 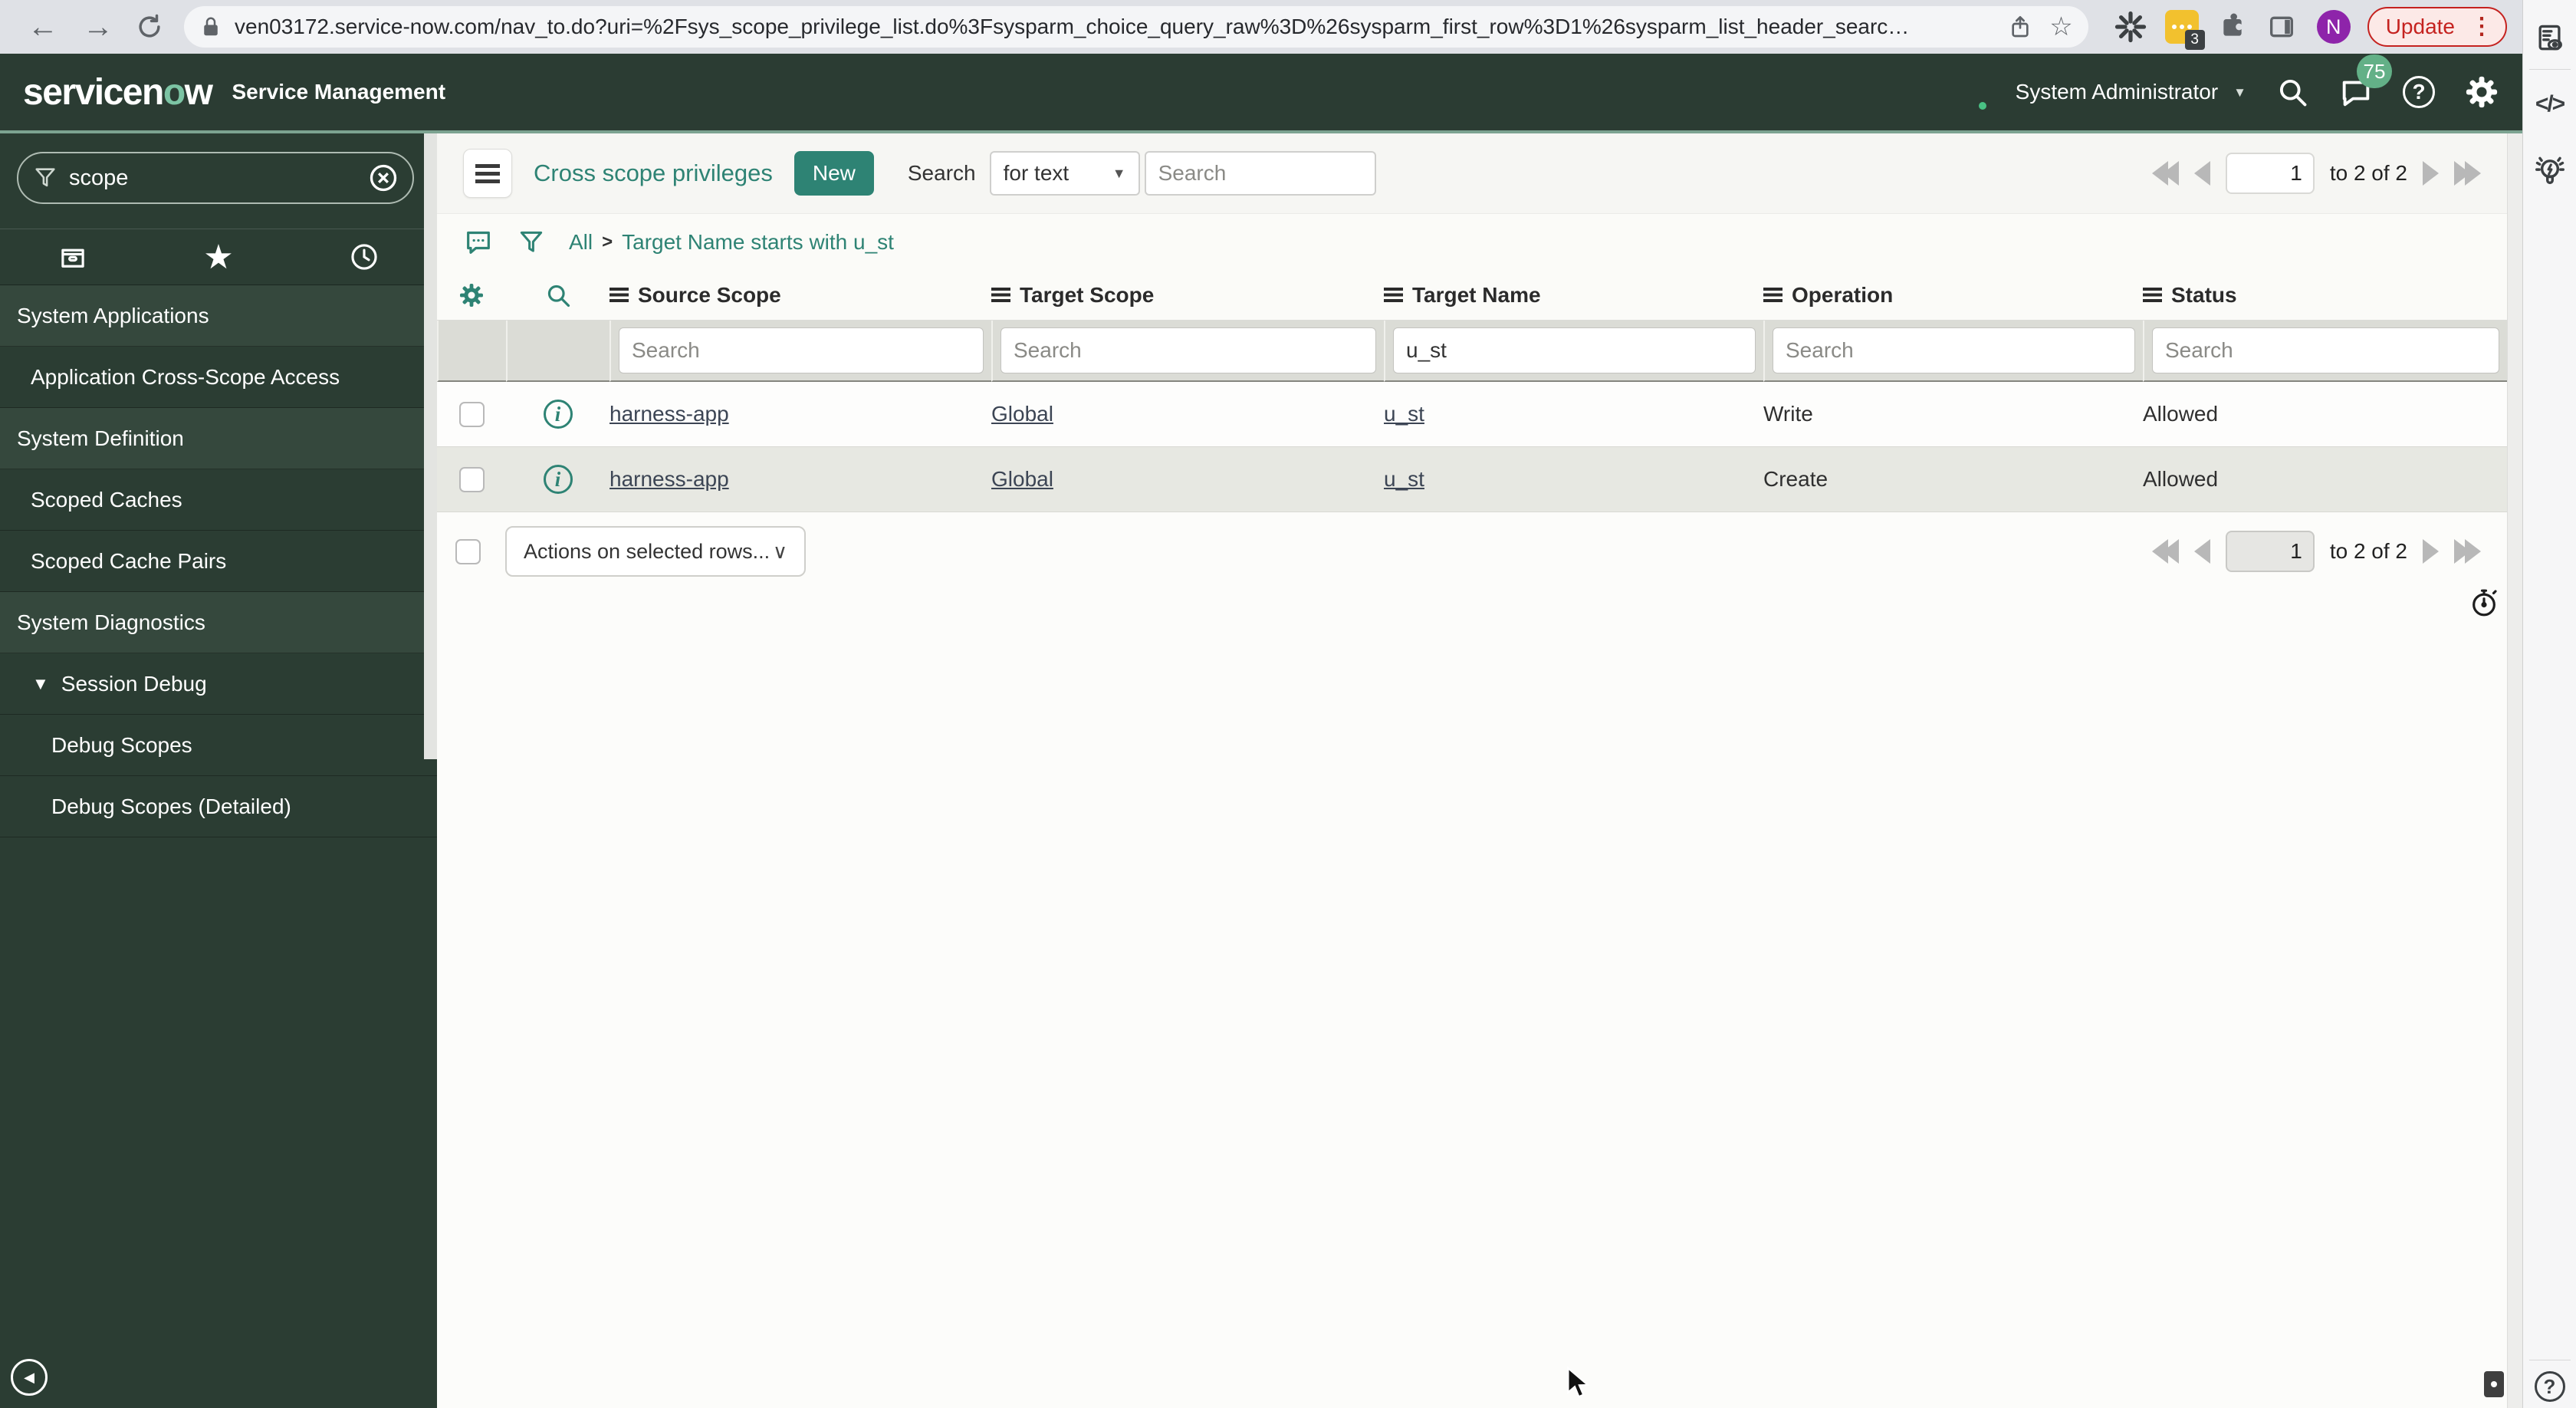 I want to click on connect-chat-icon: 75, so click(x=2365, y=82).